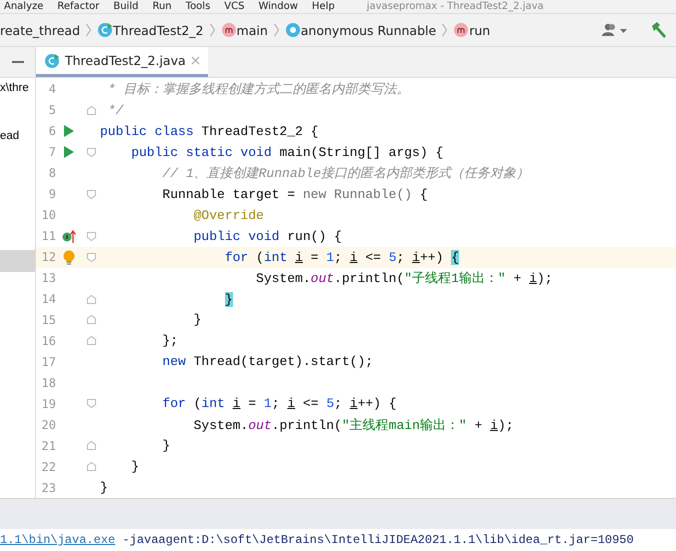 This screenshot has height=551, width=676. What do you see at coordinates (69, 257) in the screenshot?
I see `lightbulb-icon` at bounding box center [69, 257].